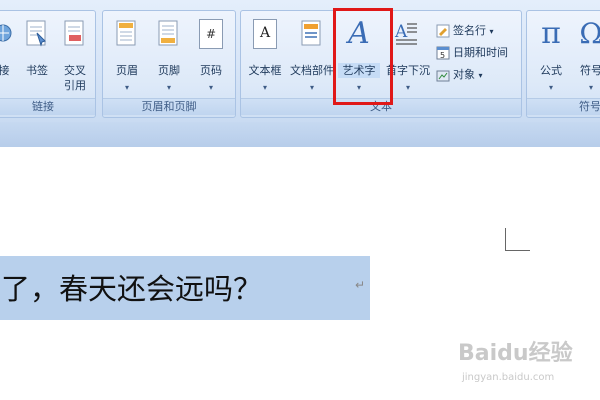 The image size is (600, 400). Describe the element at coordinates (168, 33) in the screenshot. I see `footer-icon` at that location.